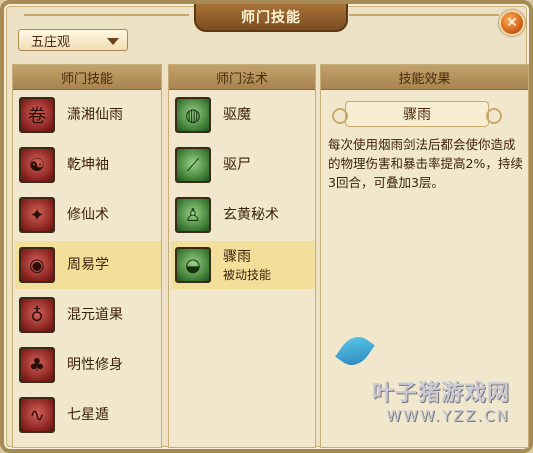 This screenshot has width=533, height=453. I want to click on skill-row: ♁ 混元道果, so click(88, 315).